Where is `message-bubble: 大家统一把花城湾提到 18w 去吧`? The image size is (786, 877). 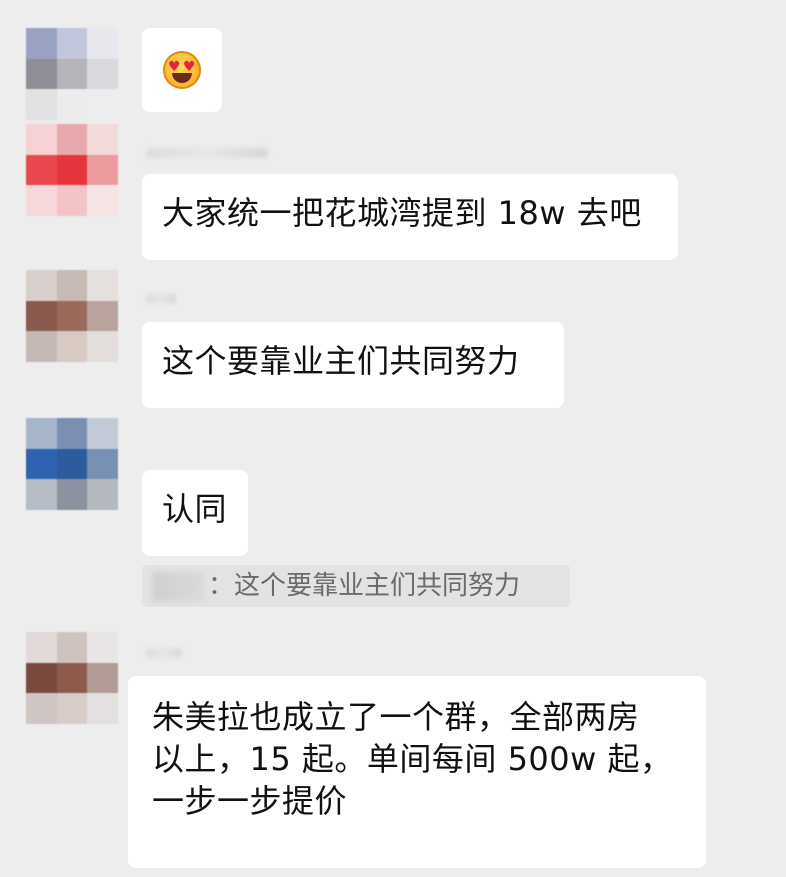 message-bubble: 大家统一把花城湾提到 18w 去吧 is located at coordinates (410, 217).